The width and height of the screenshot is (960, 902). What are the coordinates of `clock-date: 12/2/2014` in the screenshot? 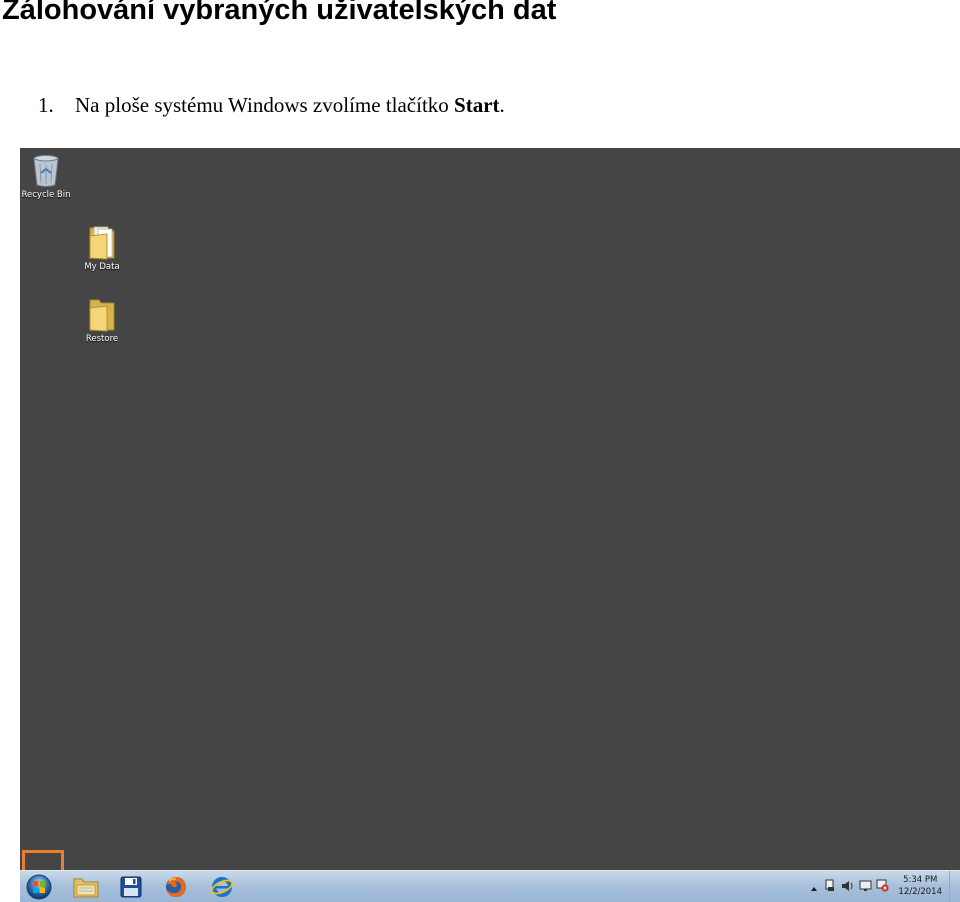 It's located at (920, 892).